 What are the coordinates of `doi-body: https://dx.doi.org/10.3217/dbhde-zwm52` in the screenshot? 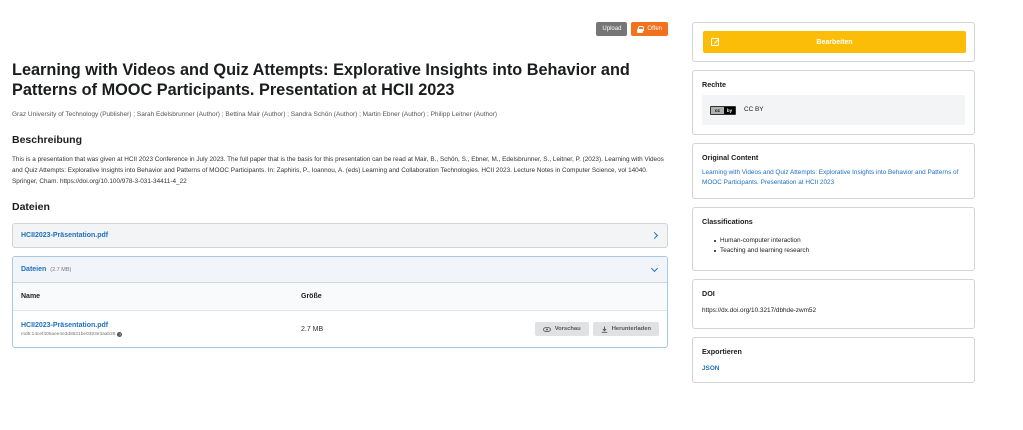 It's located at (833, 317).